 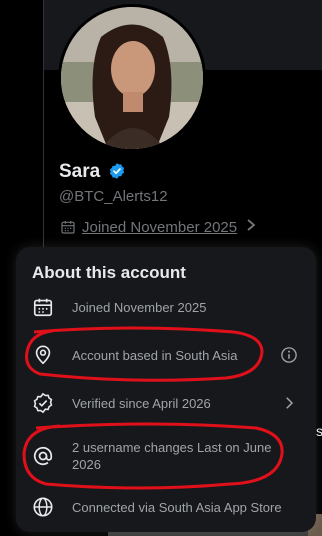 I want to click on about-row-joined: Joined November 2025, so click(x=166, y=307).